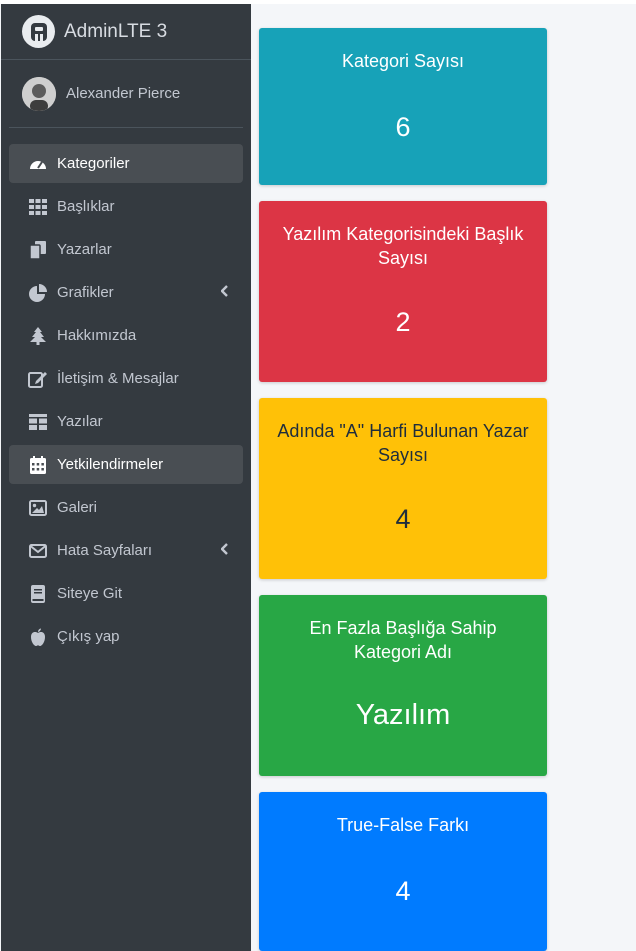  Describe the element at coordinates (86, 206) in the screenshot. I see `sidebar-item-label: Başlıklar` at that location.